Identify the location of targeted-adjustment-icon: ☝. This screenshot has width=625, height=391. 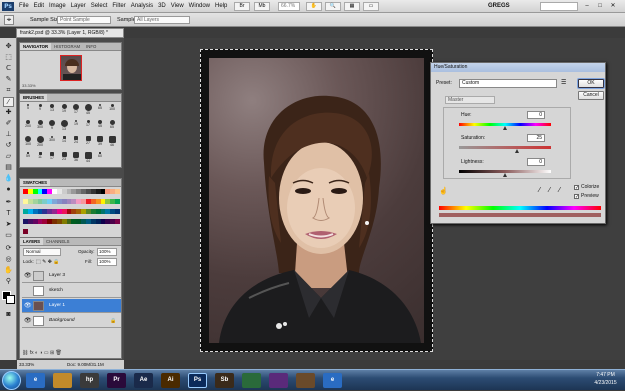
(443, 191).